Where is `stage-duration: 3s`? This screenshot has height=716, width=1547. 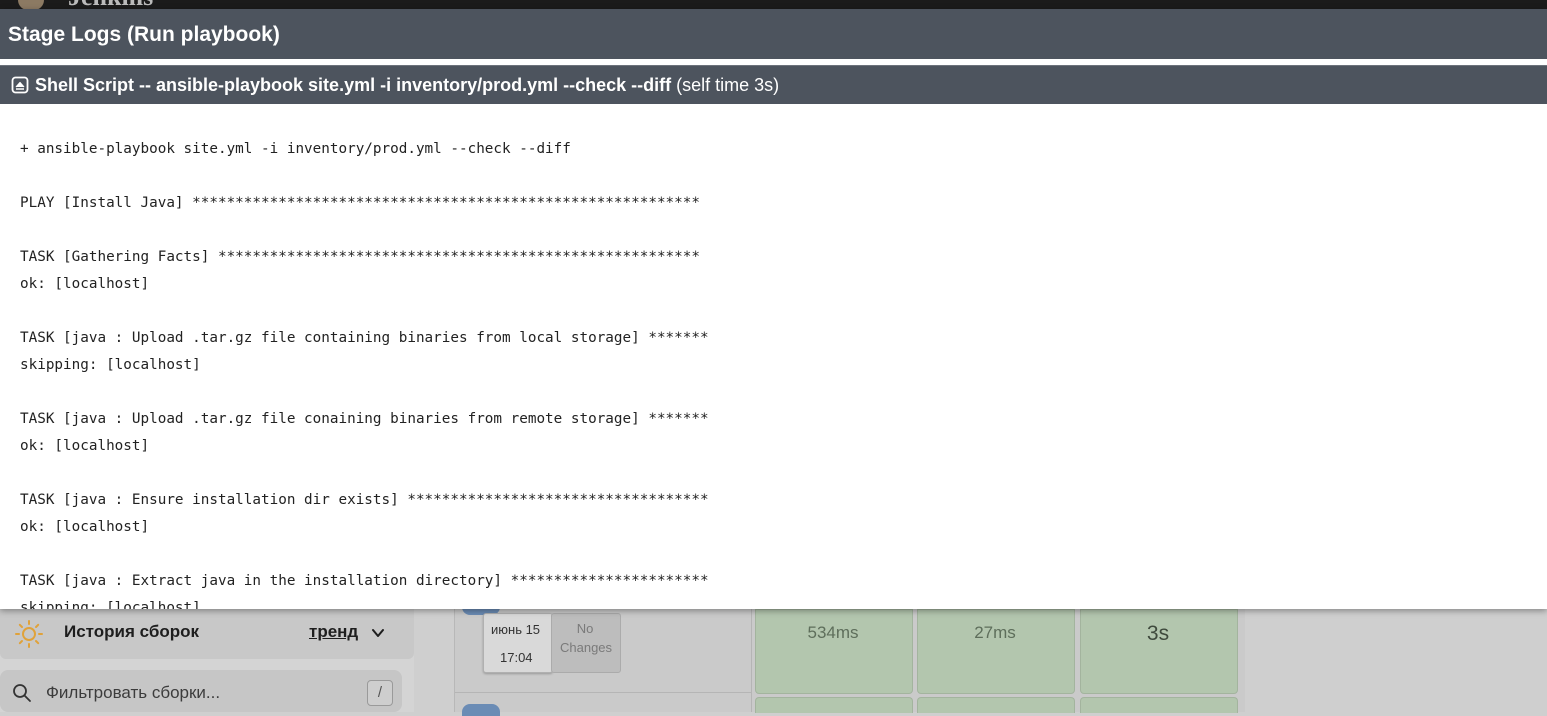 stage-duration: 3s is located at coordinates (1158, 633).